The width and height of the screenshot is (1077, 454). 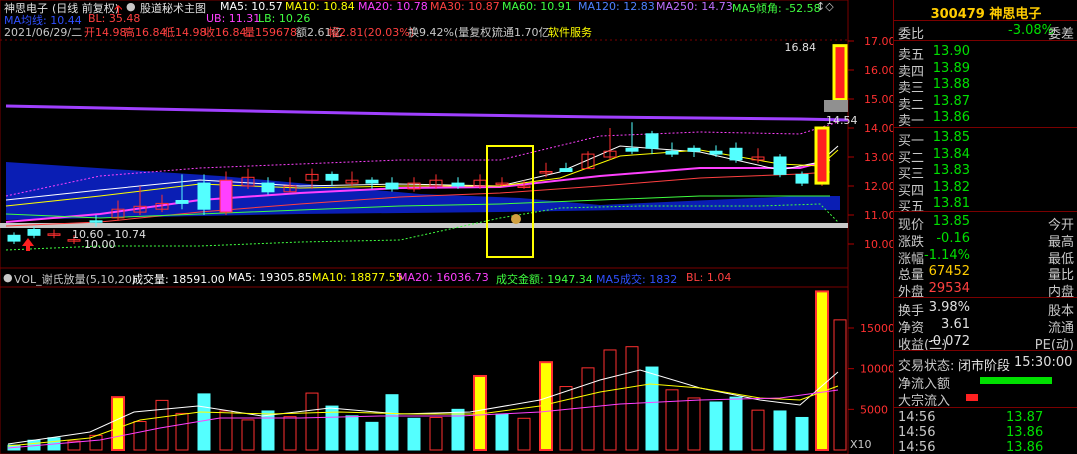 What do you see at coordinates (878, 41) in the screenshot?
I see `price-axis-label: 17.00` at bounding box center [878, 41].